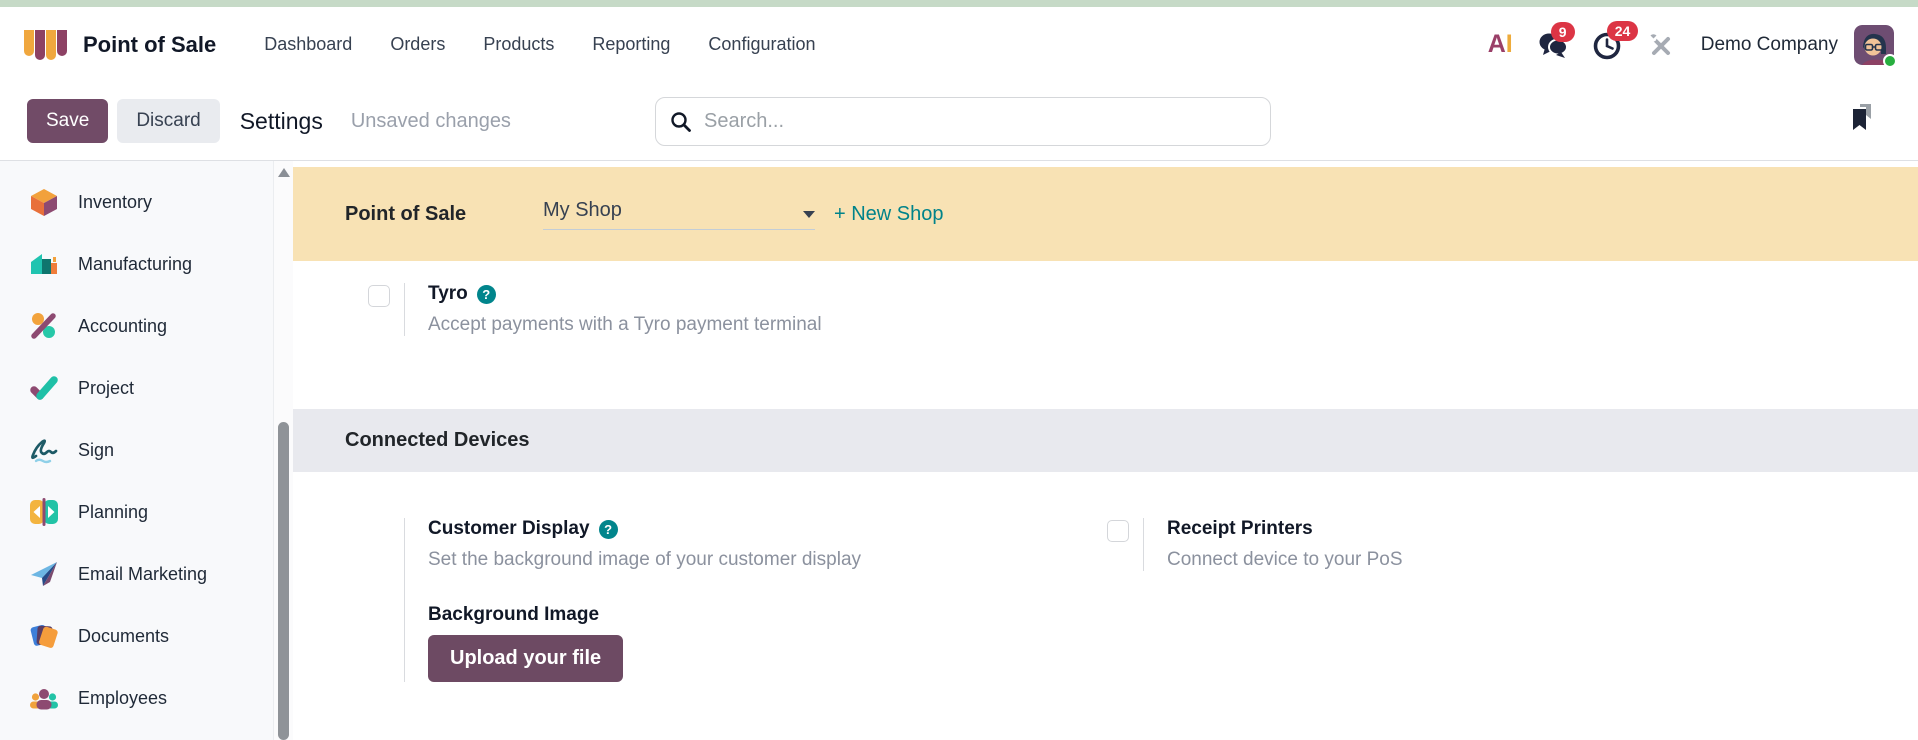 Image resolution: width=1918 pixels, height=740 pixels. I want to click on sidebar-item-label: Employees, so click(123, 697).